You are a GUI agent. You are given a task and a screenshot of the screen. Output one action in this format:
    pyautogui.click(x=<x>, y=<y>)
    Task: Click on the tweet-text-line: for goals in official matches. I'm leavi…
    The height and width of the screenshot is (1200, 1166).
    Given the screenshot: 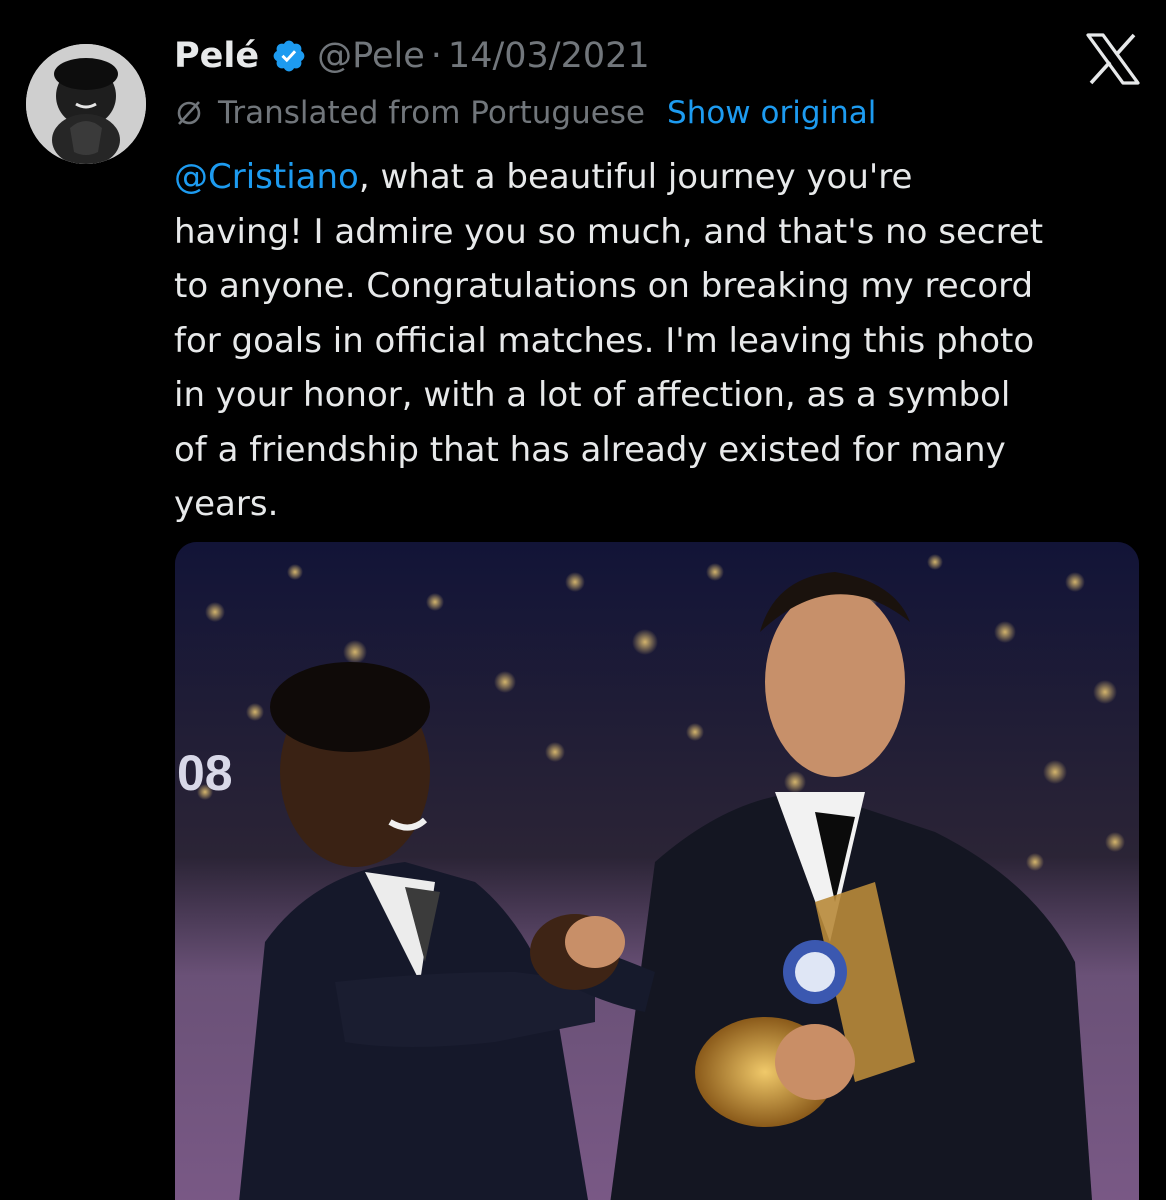 What is the action you would take?
    pyautogui.click(x=604, y=340)
    